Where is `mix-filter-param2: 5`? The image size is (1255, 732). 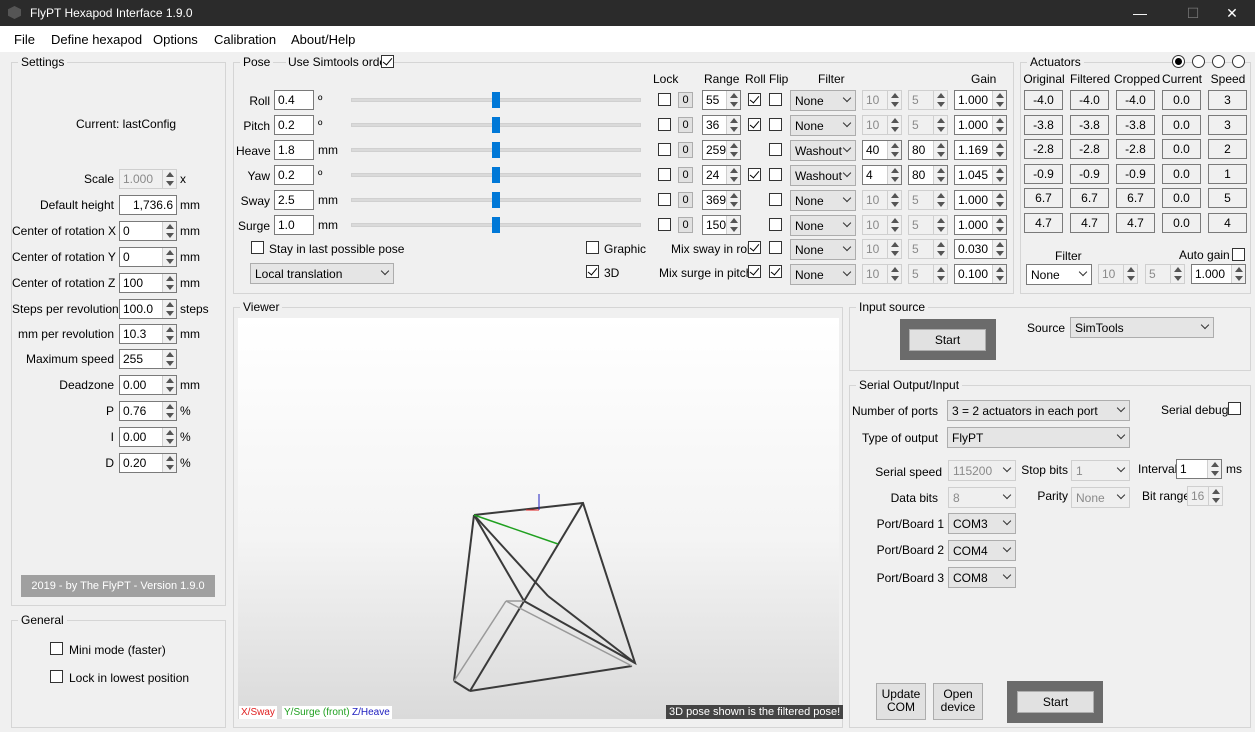 mix-filter-param2: 5 is located at coordinates (928, 274).